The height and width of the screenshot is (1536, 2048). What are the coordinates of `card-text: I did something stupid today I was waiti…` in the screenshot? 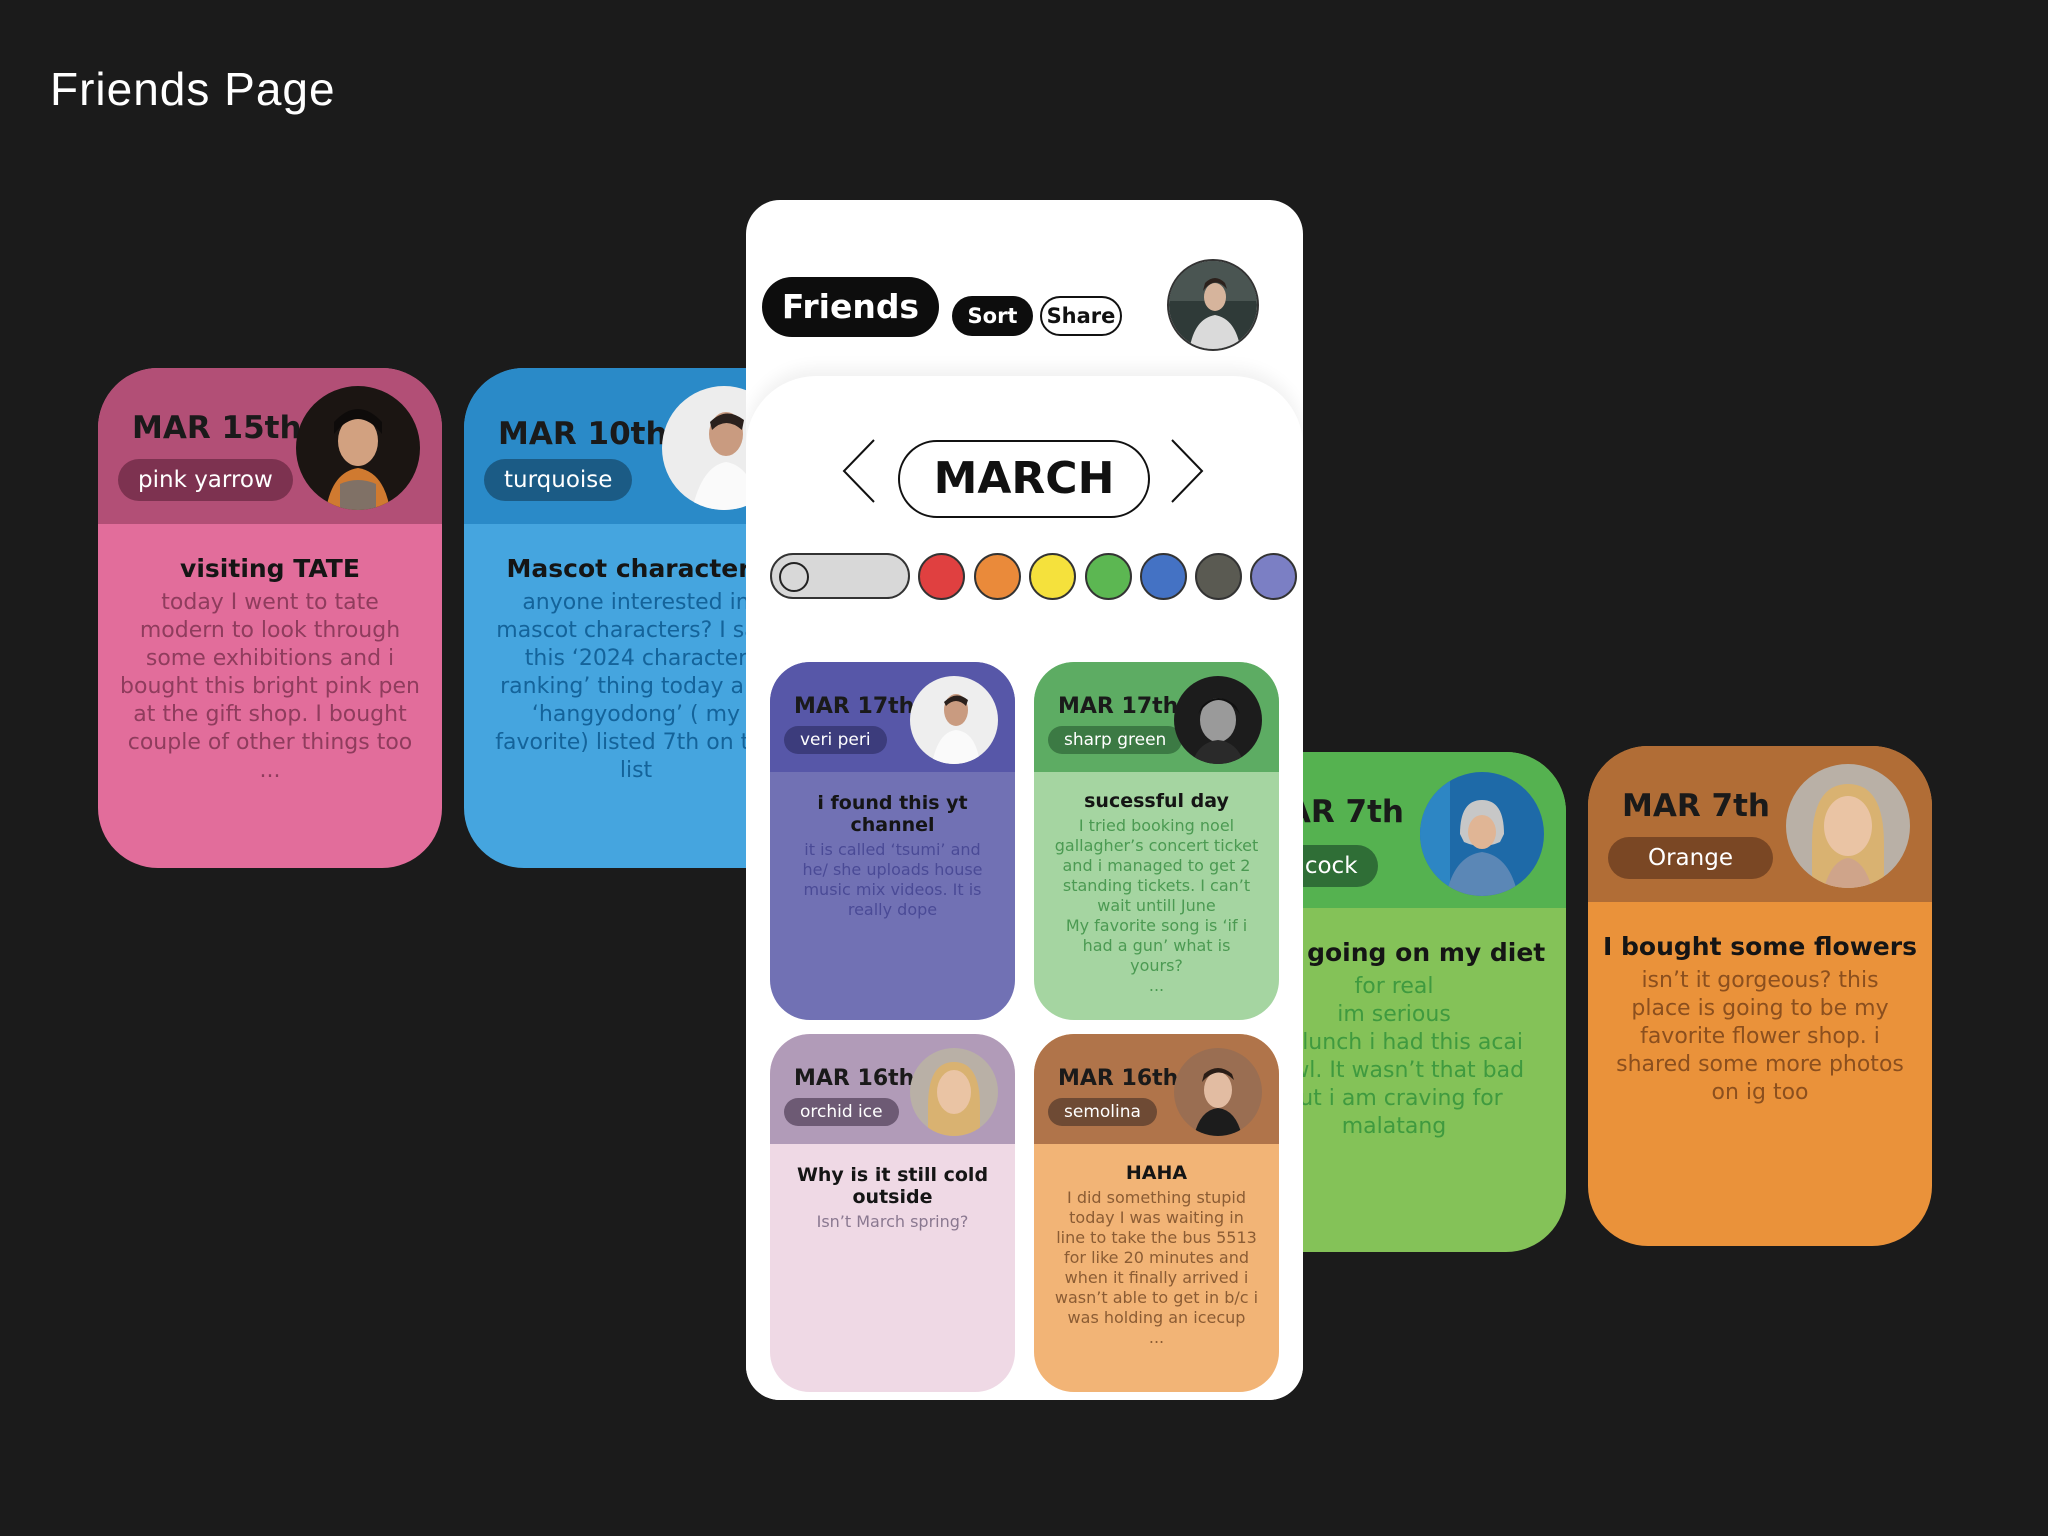 It's located at (1156, 1267).